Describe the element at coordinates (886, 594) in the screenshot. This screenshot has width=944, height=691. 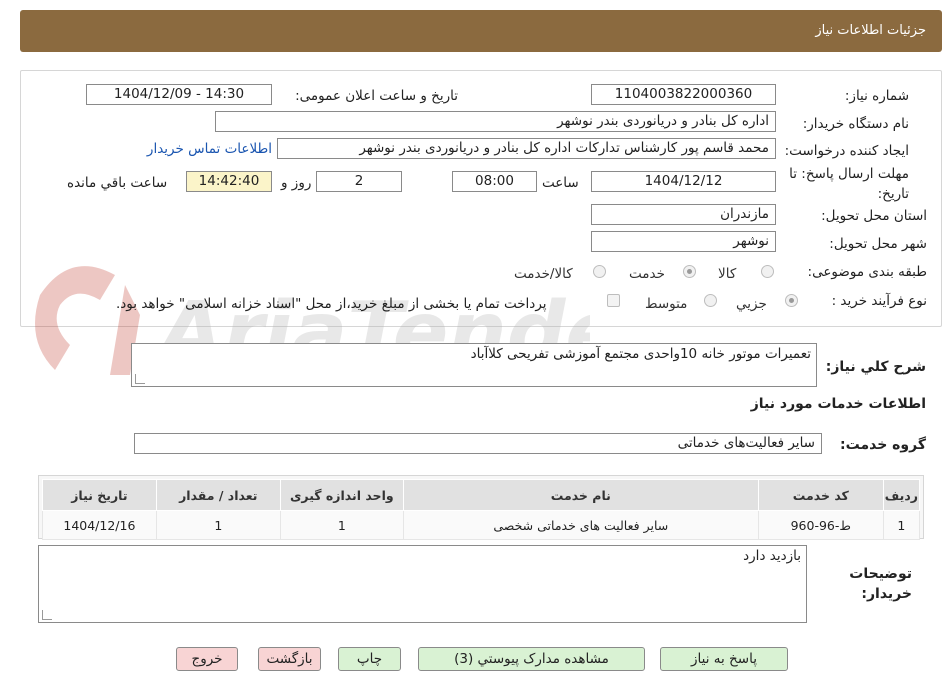
I see `buyer-notes-label-2: خریدار:` at that location.